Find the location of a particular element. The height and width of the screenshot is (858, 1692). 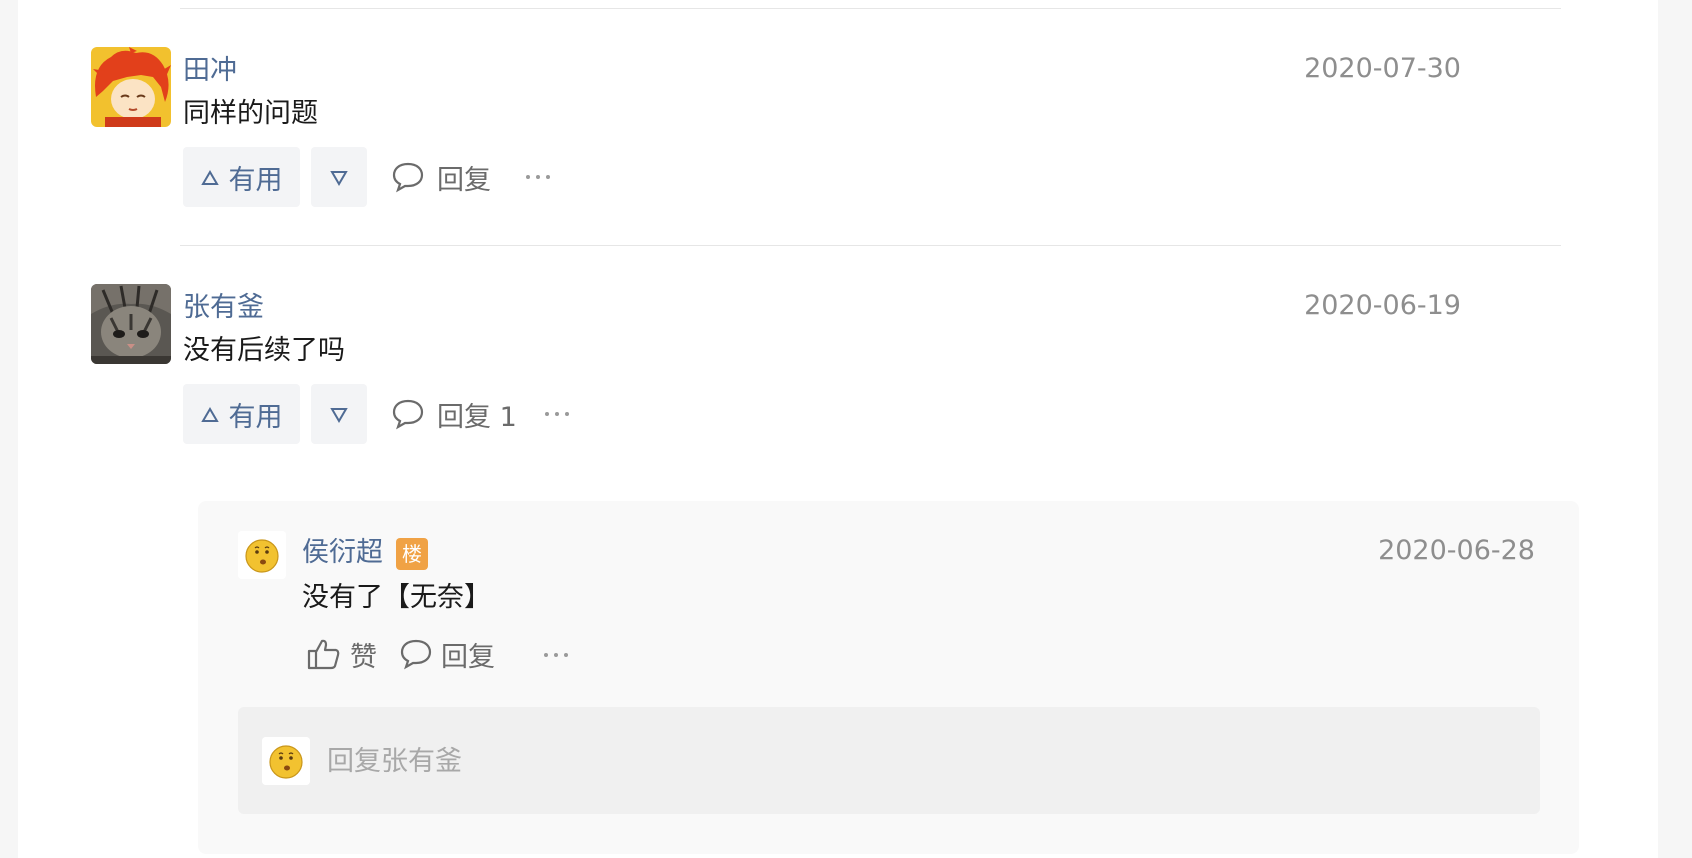

reply-input is located at coordinates (777, 761).